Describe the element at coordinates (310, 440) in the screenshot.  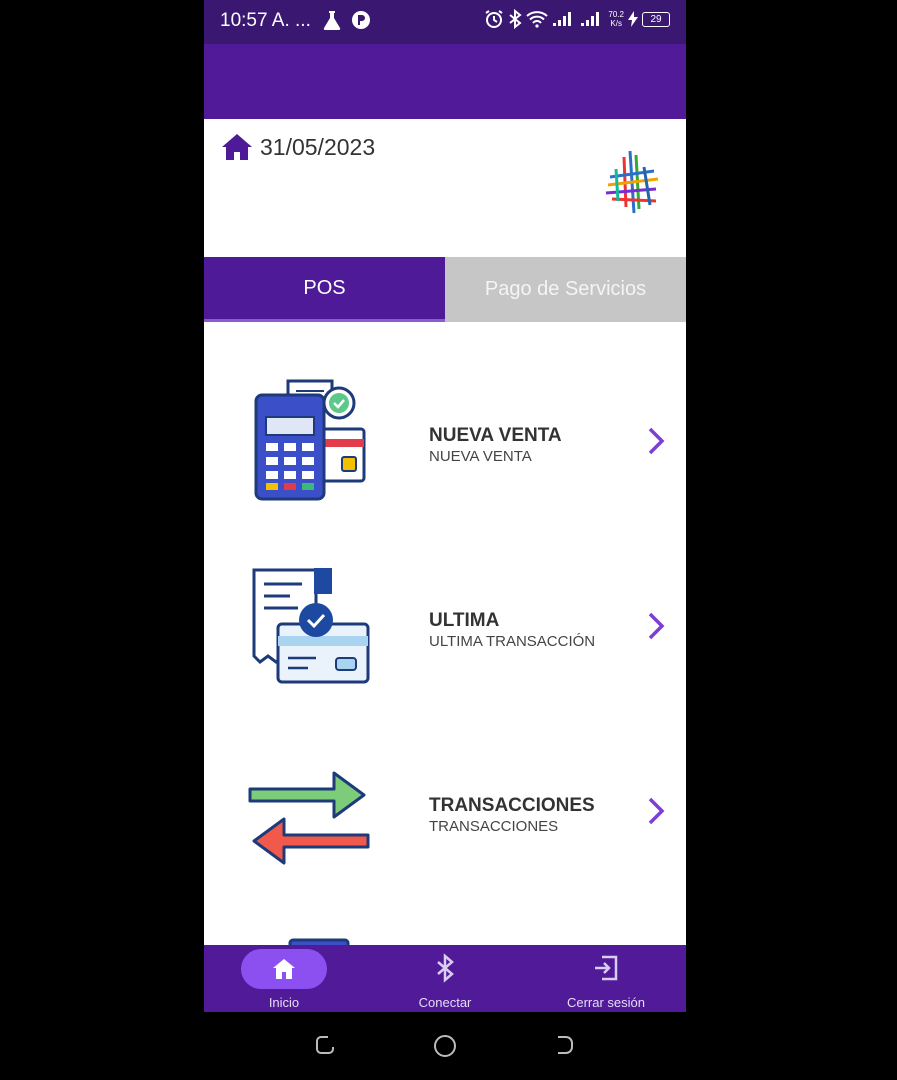
I see `pos-terminal-icon` at that location.